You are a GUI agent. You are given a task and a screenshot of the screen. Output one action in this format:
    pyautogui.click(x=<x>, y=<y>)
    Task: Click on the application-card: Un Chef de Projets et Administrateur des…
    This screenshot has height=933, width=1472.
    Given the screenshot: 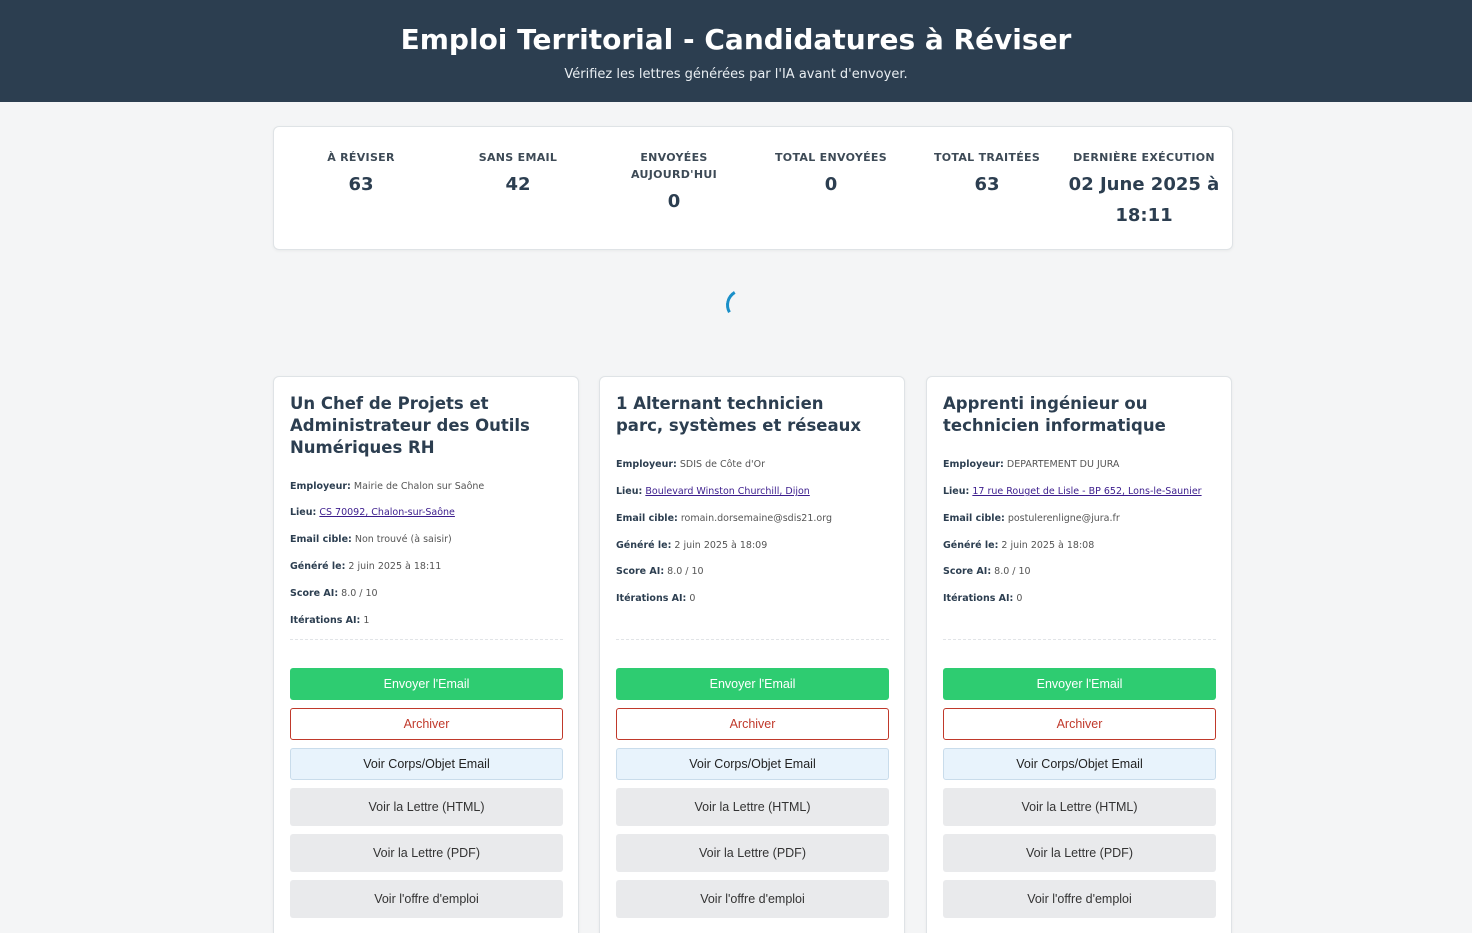 What is the action you would take?
    pyautogui.click(x=426, y=654)
    